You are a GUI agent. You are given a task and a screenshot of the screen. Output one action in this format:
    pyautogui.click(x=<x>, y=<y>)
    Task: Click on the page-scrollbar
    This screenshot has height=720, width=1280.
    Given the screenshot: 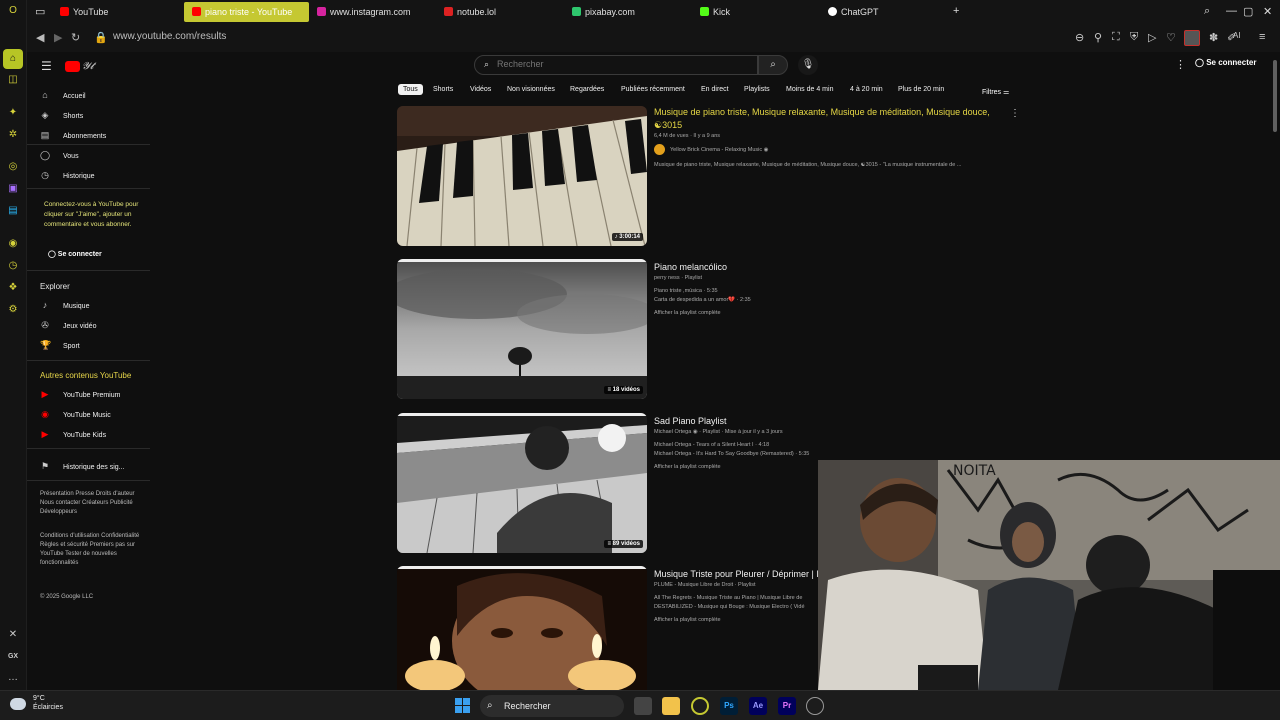 What is the action you would take?
    pyautogui.click(x=1275, y=96)
    